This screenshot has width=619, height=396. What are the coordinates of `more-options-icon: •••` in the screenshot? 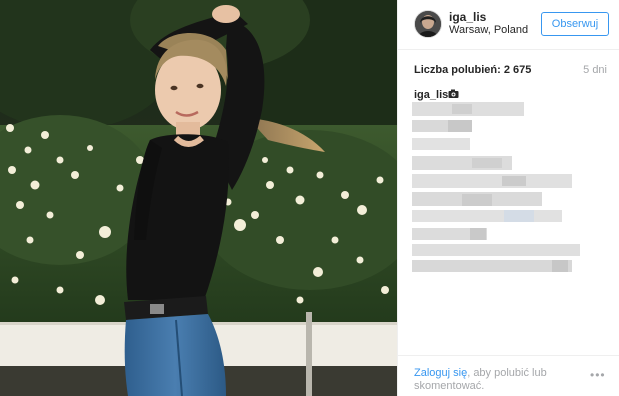 It's located at (598, 375).